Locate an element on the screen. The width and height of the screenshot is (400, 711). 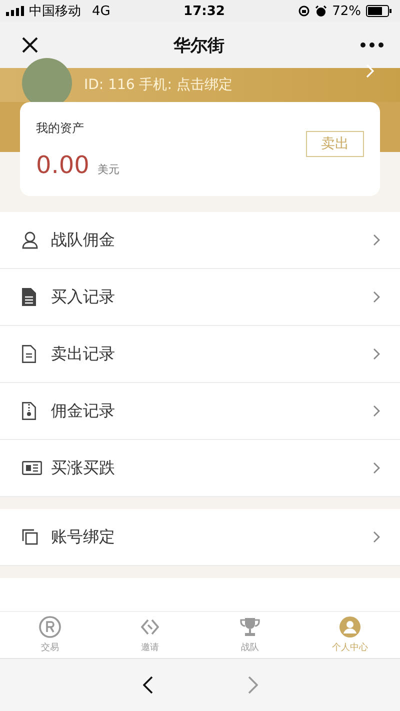
assets-amount: 0.00 is located at coordinates (63, 164).